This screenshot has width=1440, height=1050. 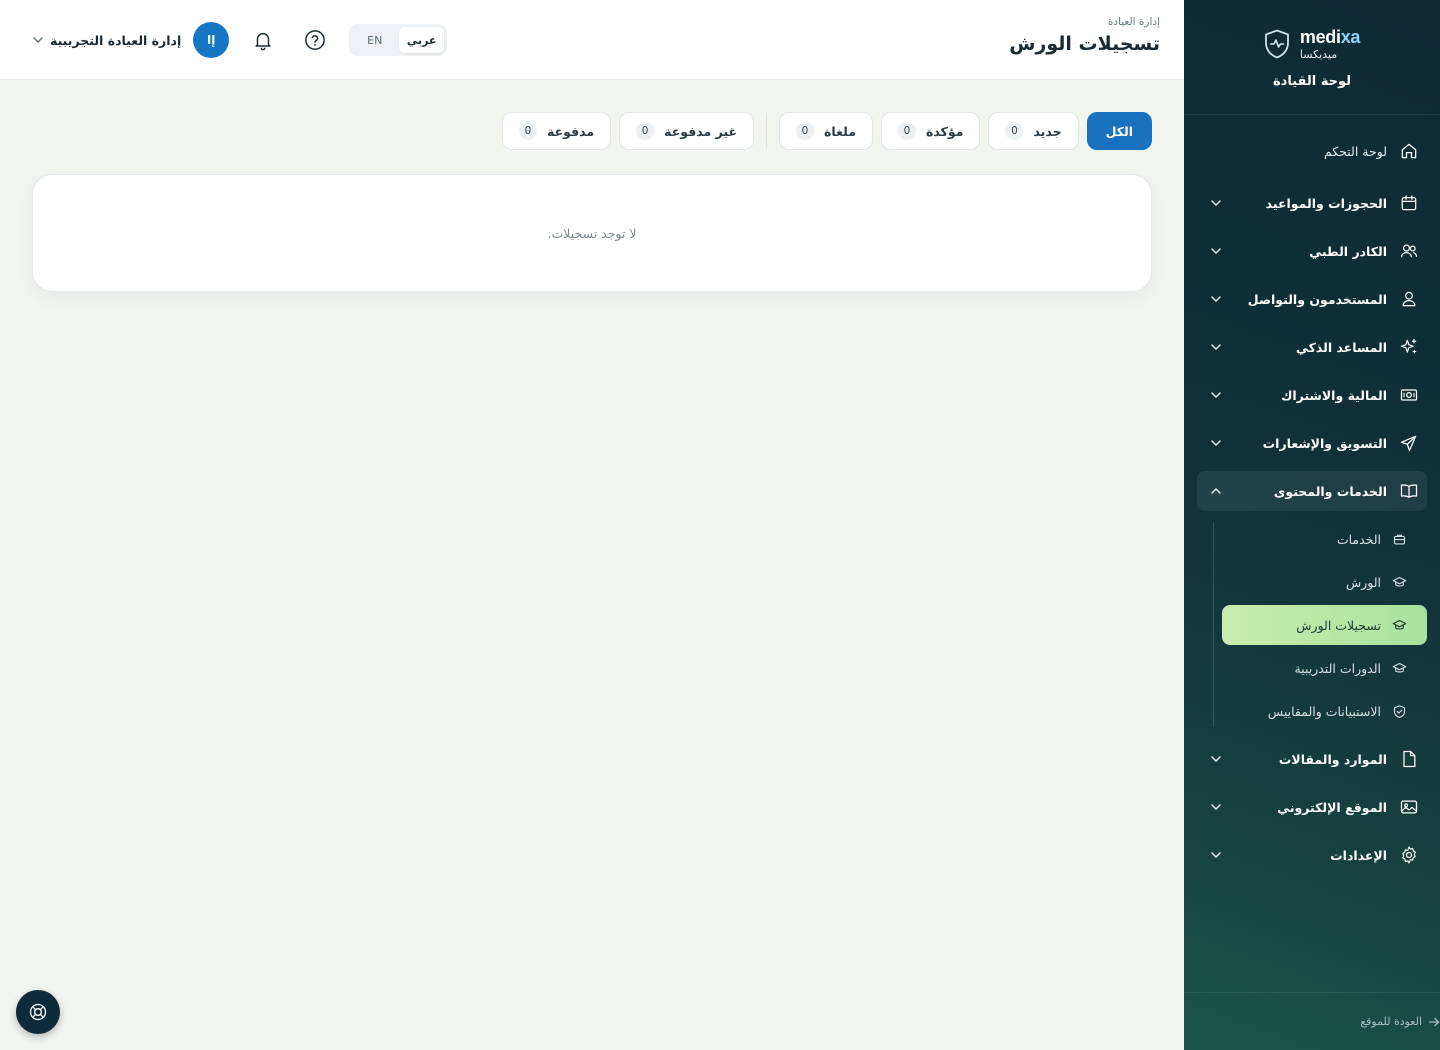 I want to click on registrations-empty-card: لا توجد تسجيلات., so click(x=592, y=233).